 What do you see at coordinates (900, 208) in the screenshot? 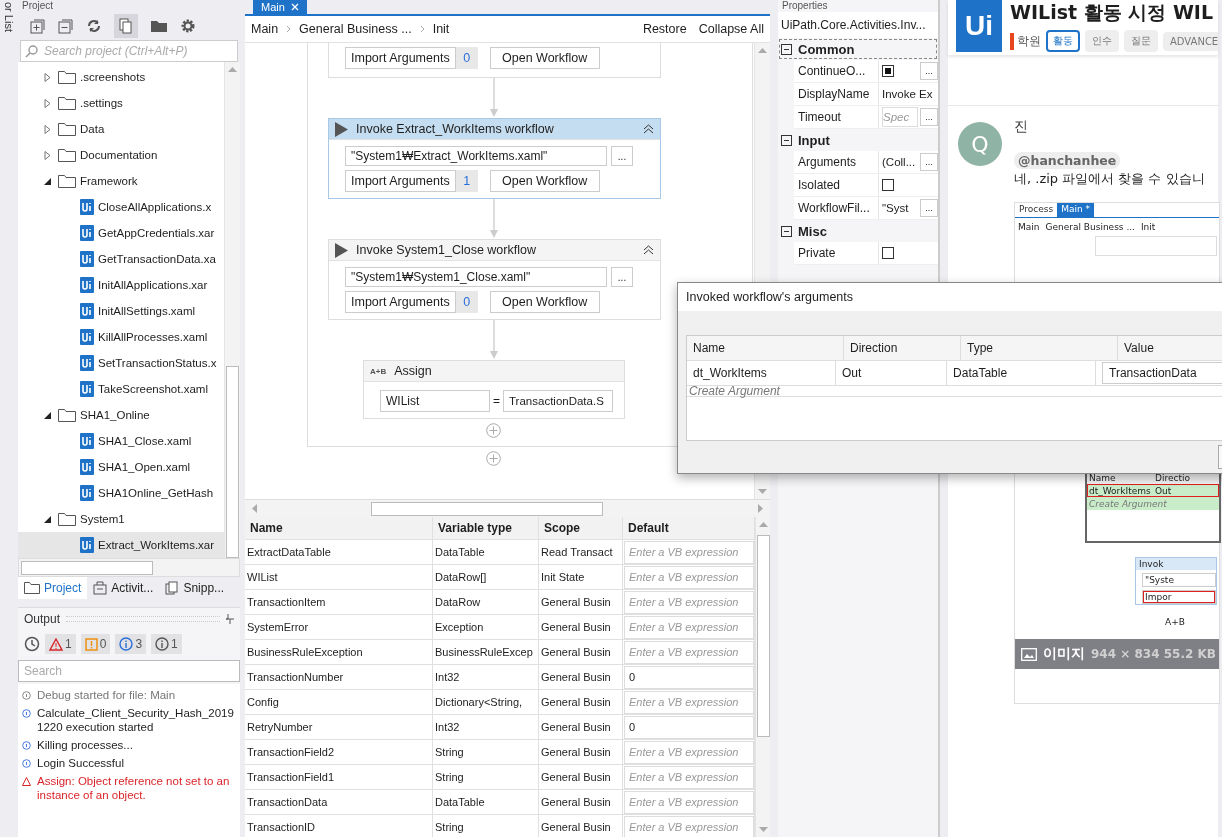
I see `property-value-field: "Syst` at bounding box center [900, 208].